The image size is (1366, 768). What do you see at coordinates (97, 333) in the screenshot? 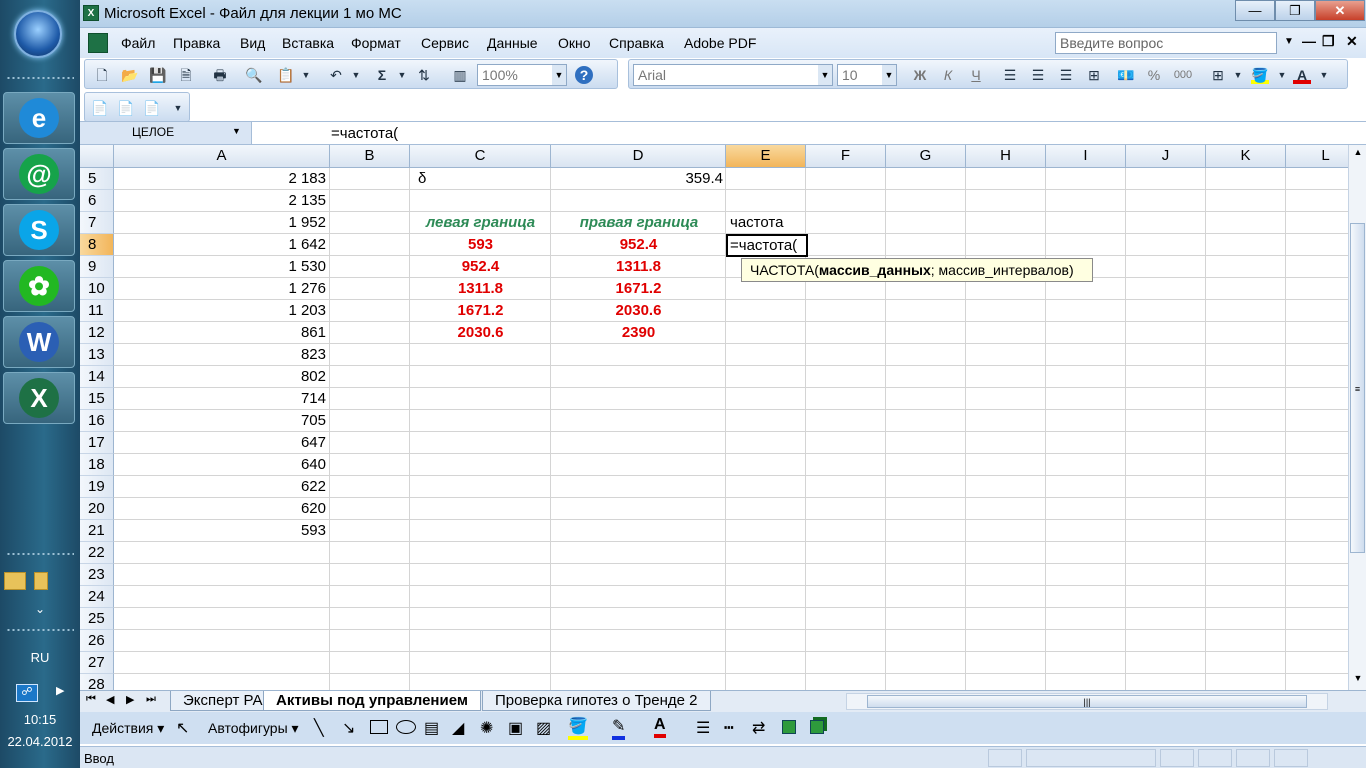
I see `row-header-12: 12` at bounding box center [97, 333].